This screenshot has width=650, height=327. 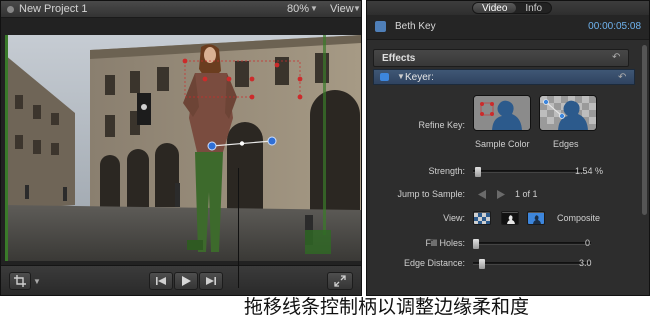 I want to click on matte-icon, so click(x=482, y=218).